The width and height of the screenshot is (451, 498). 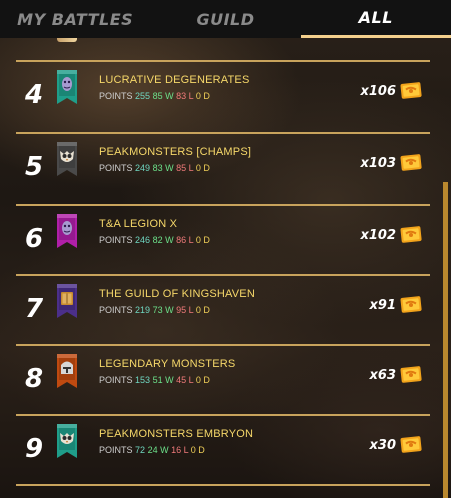 I want to click on wins-value: 85 W, so click(x=163, y=96).